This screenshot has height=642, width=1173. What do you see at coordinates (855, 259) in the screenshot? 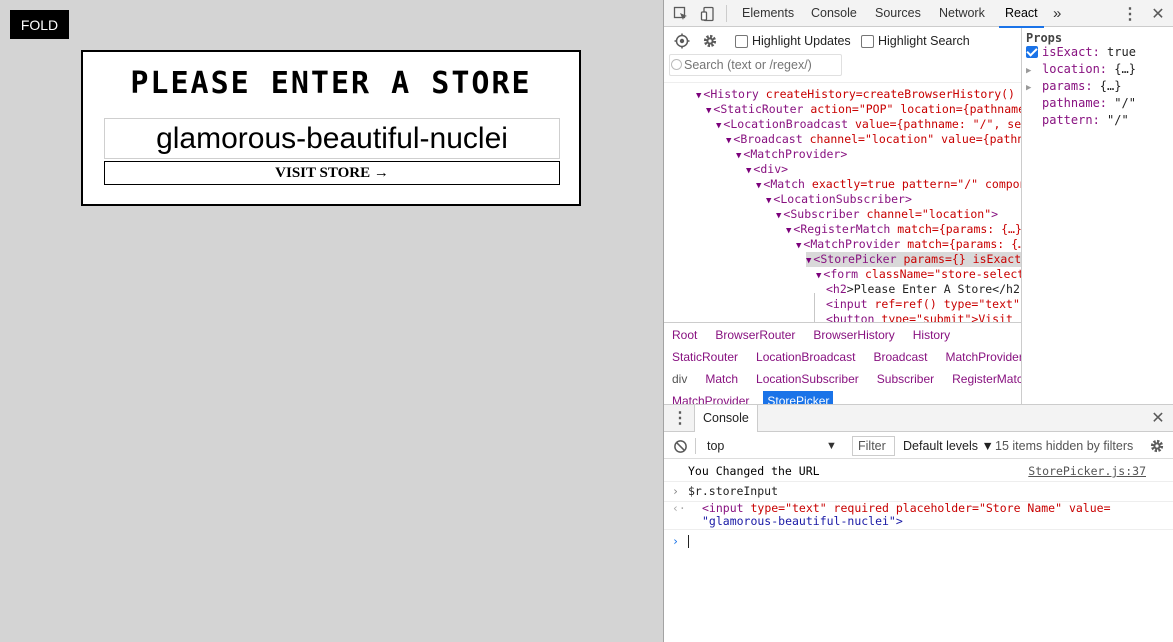
I see `tree-tag: <StorePicker` at bounding box center [855, 259].